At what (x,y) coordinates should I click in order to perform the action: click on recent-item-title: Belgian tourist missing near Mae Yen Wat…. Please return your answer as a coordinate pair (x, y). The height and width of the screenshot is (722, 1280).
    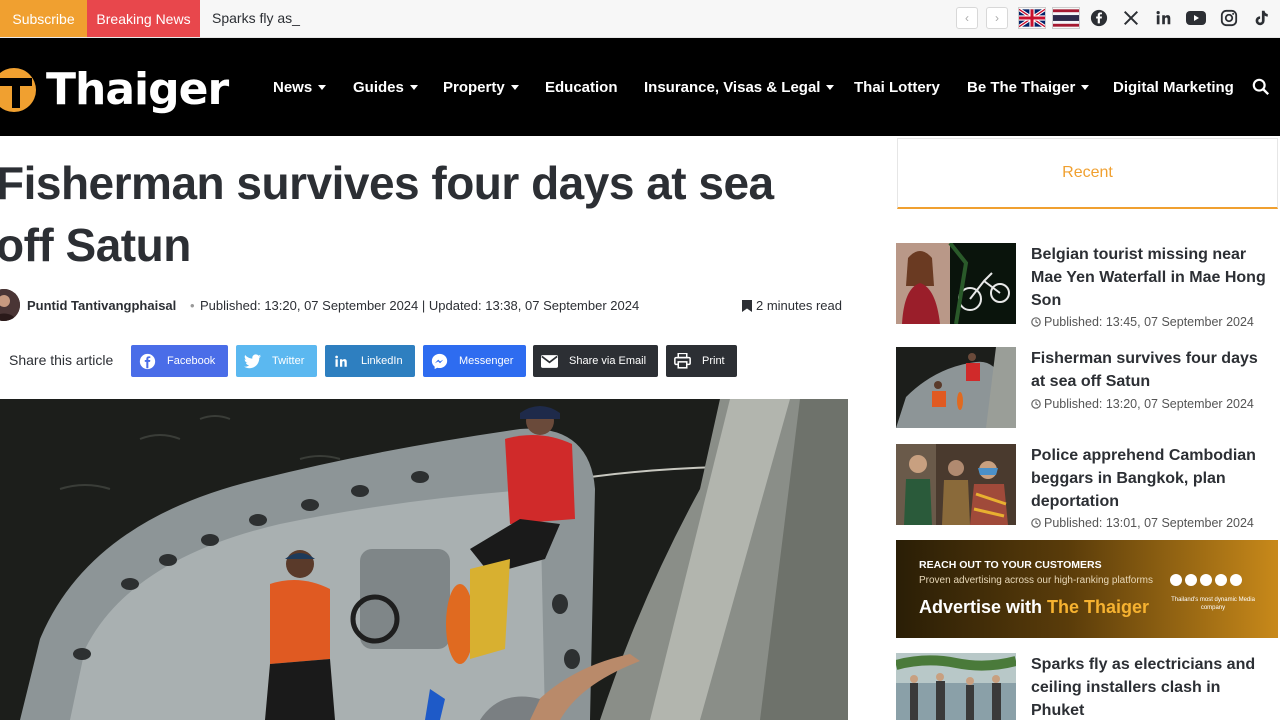
    Looking at the image, I should click on (1153, 277).